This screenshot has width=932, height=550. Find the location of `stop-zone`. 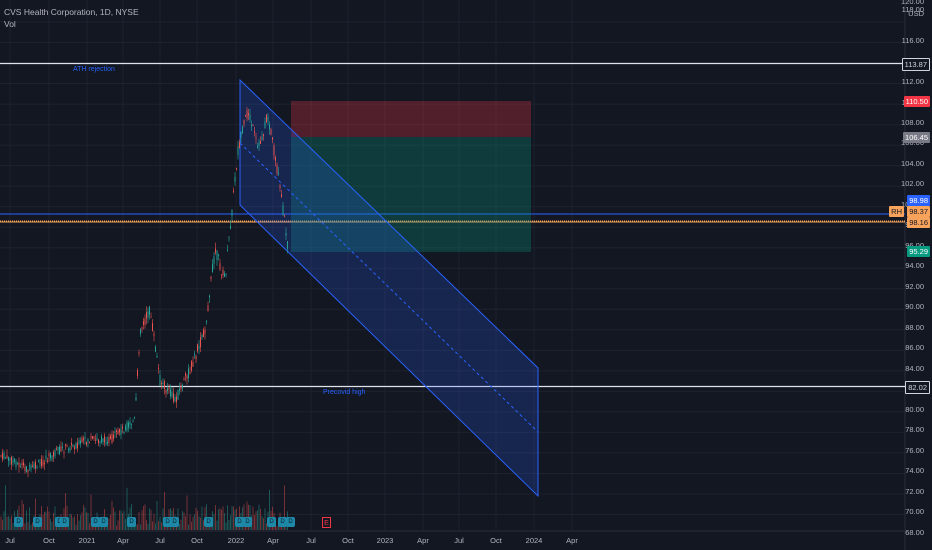

stop-zone is located at coordinates (411, 119).